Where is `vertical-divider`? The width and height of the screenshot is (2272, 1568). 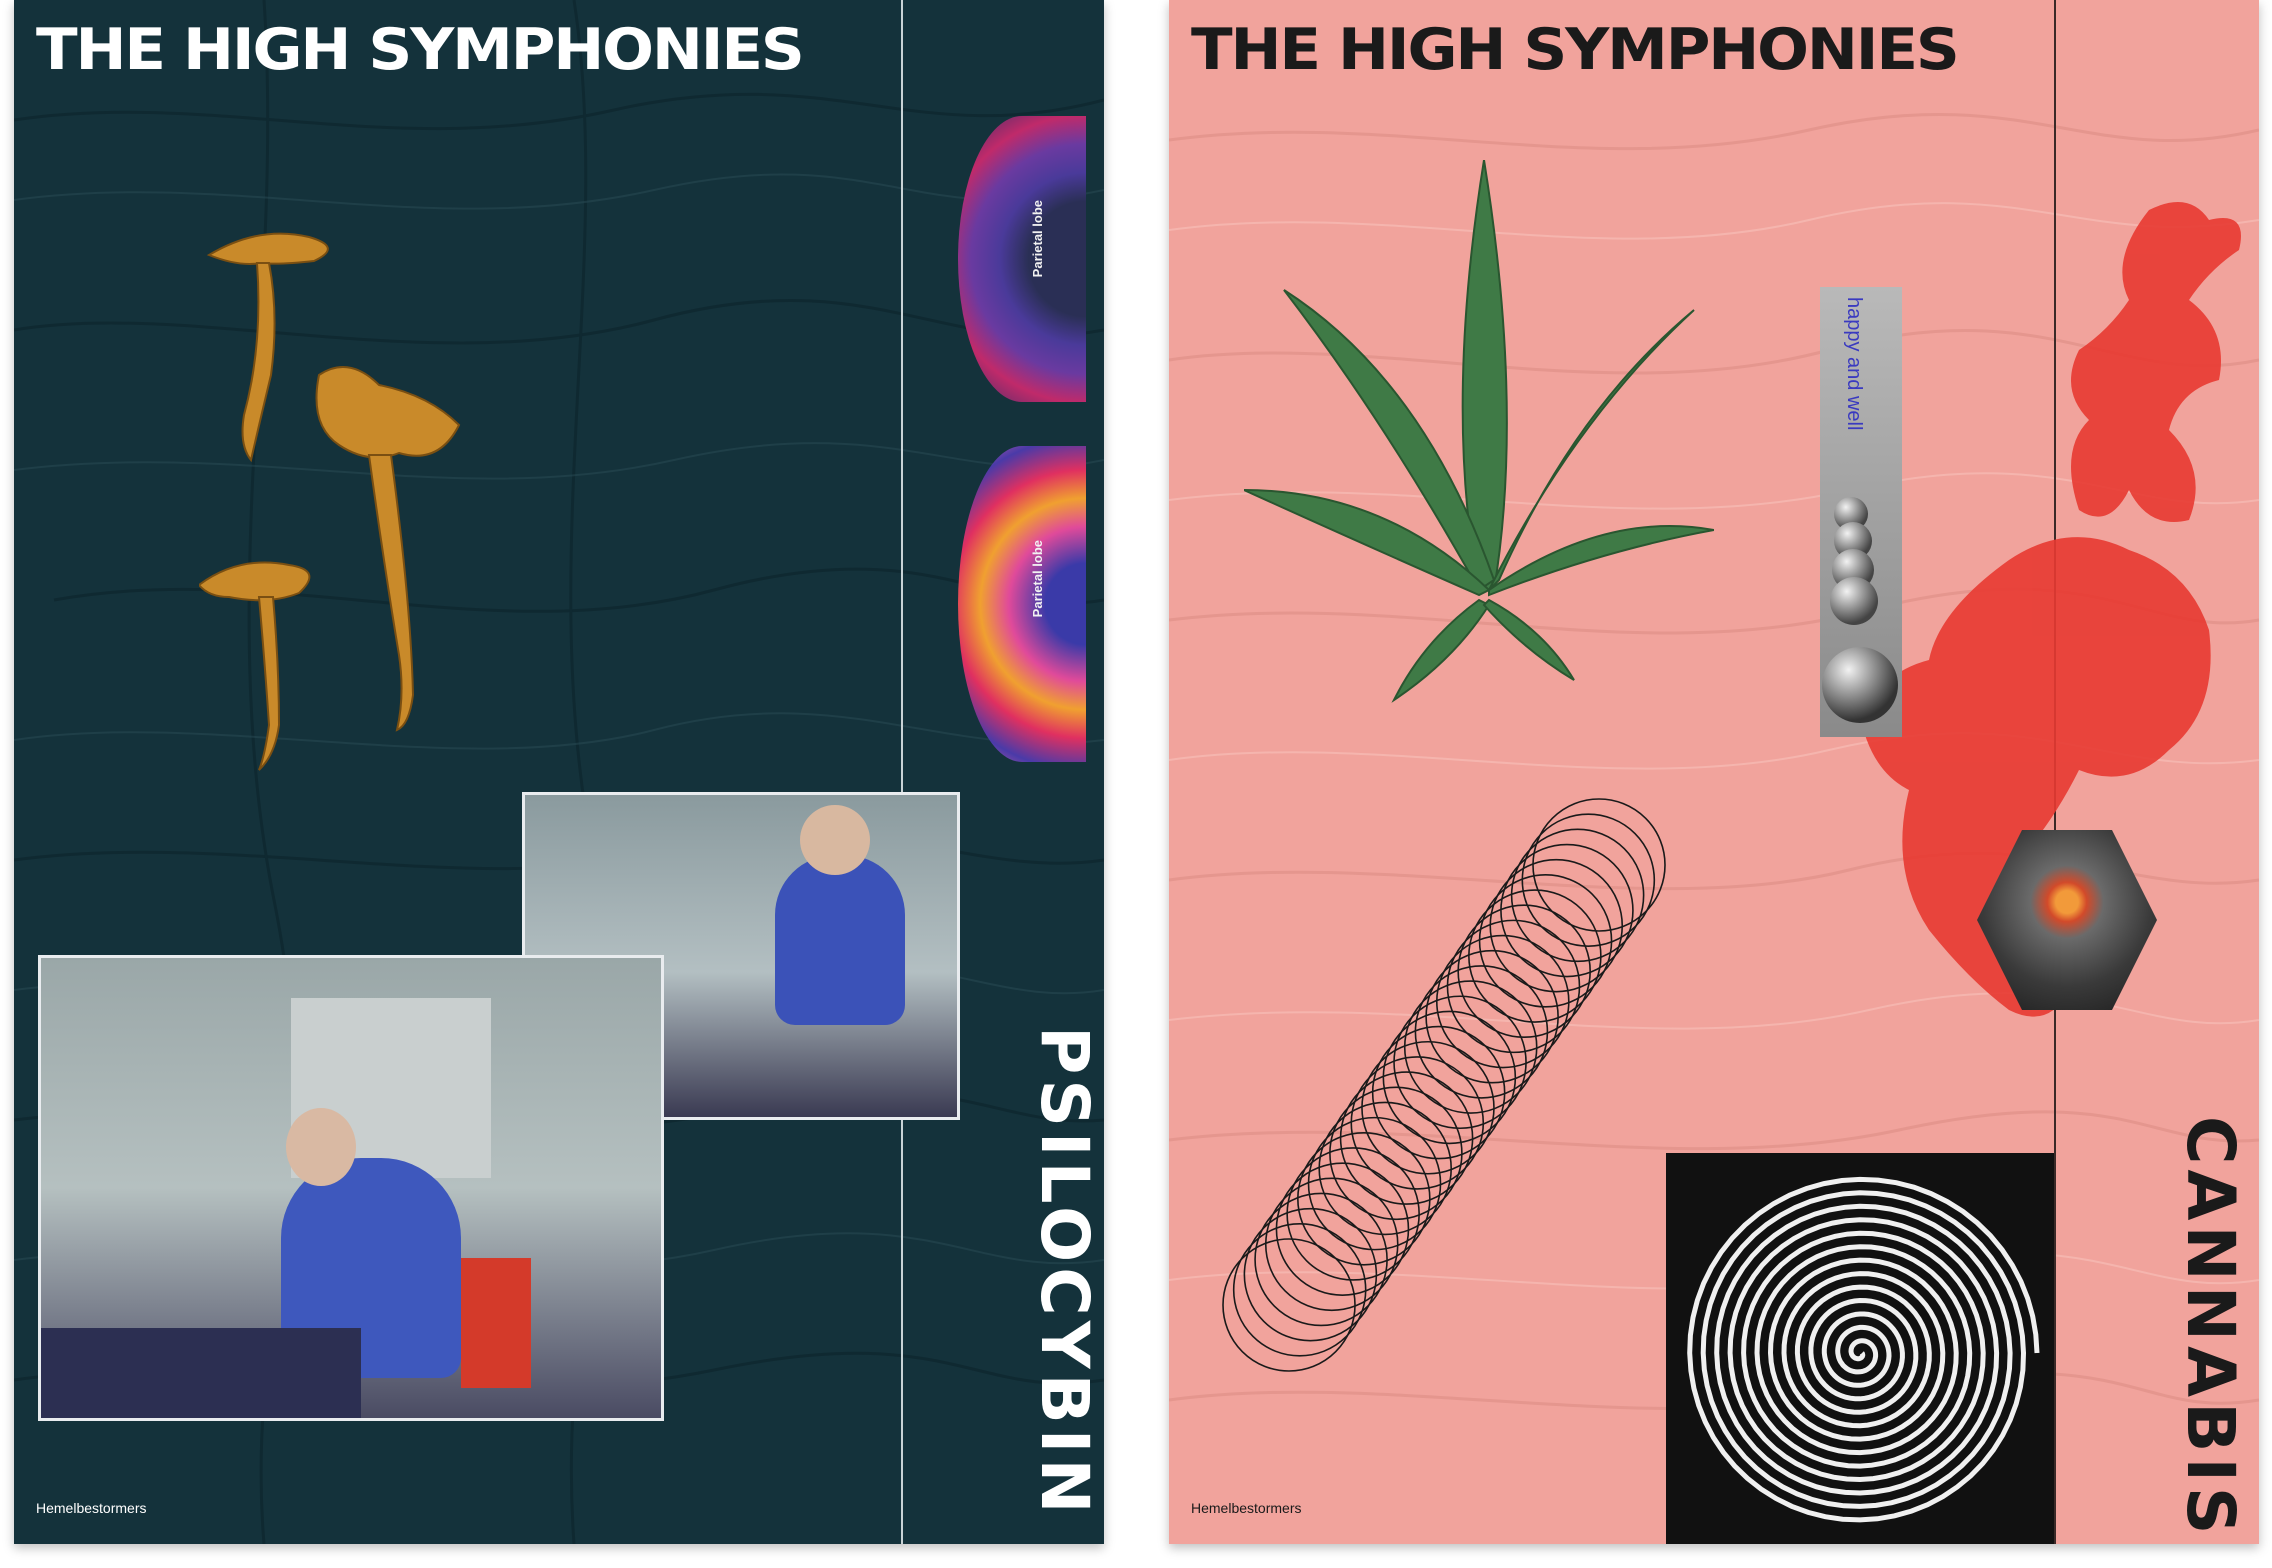
vertical-divider is located at coordinates (902, 772).